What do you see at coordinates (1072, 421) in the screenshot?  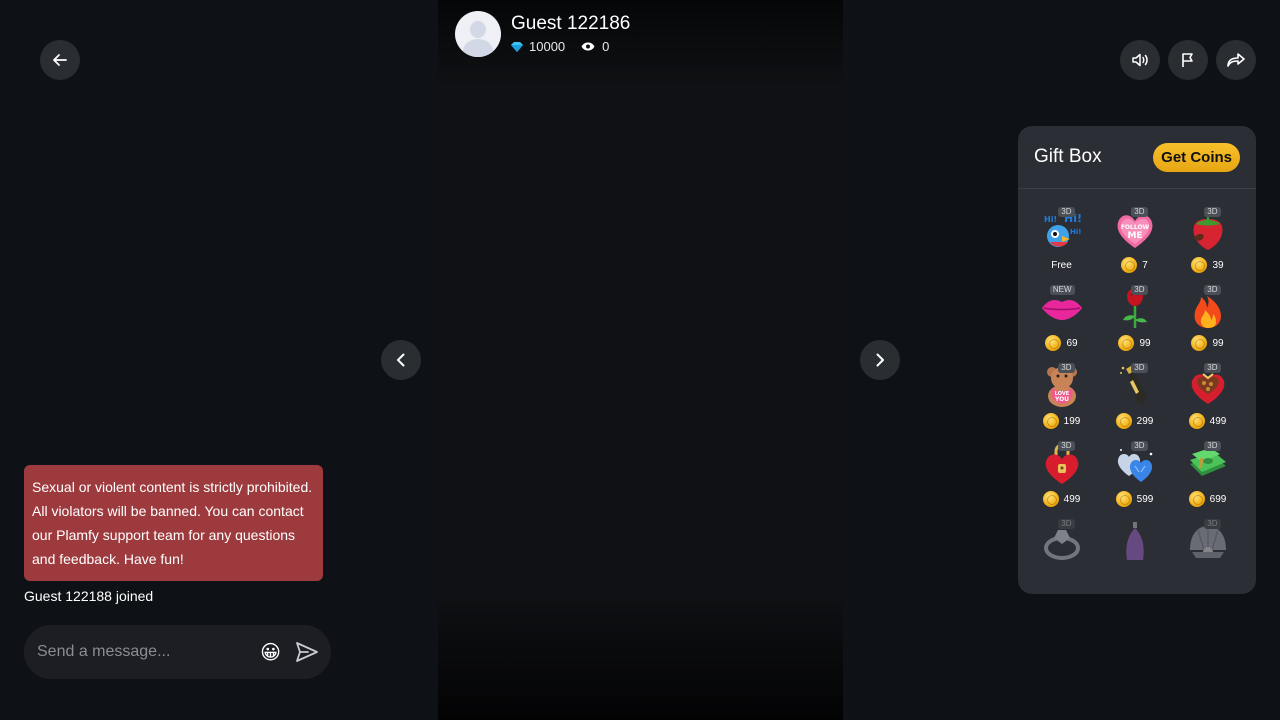 I see `gift-price: 199` at bounding box center [1072, 421].